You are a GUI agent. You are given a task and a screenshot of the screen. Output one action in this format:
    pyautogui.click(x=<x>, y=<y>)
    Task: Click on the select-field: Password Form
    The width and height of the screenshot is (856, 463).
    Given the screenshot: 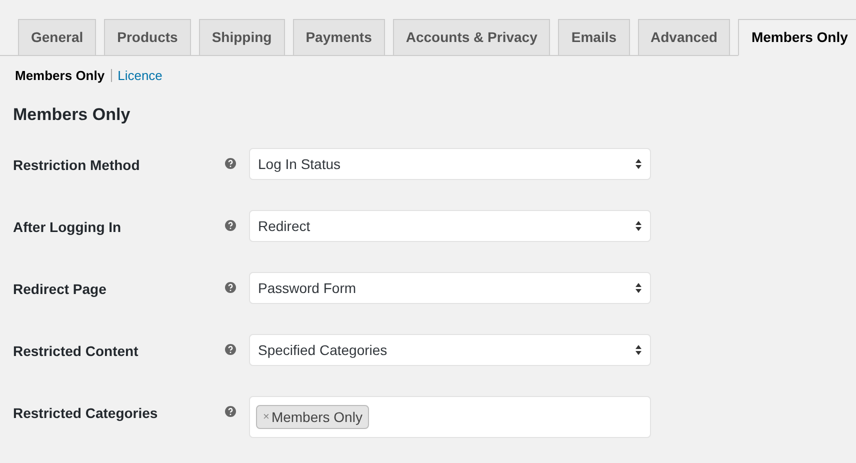 What is the action you would take?
    pyautogui.click(x=450, y=288)
    